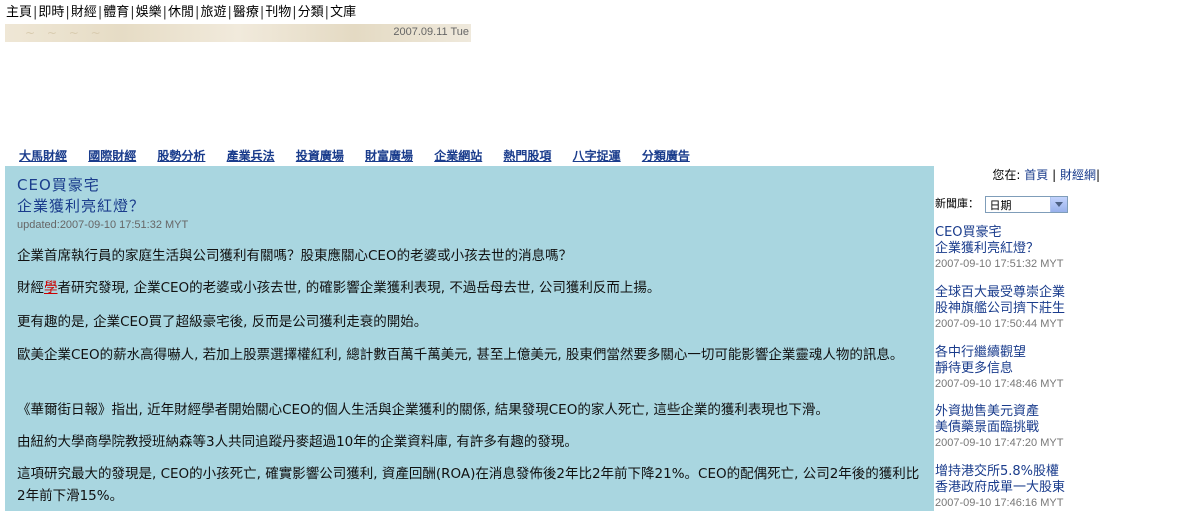 The image size is (1197, 511). Describe the element at coordinates (343, 12) in the screenshot. I see `topnav-archive: 文庫` at that location.